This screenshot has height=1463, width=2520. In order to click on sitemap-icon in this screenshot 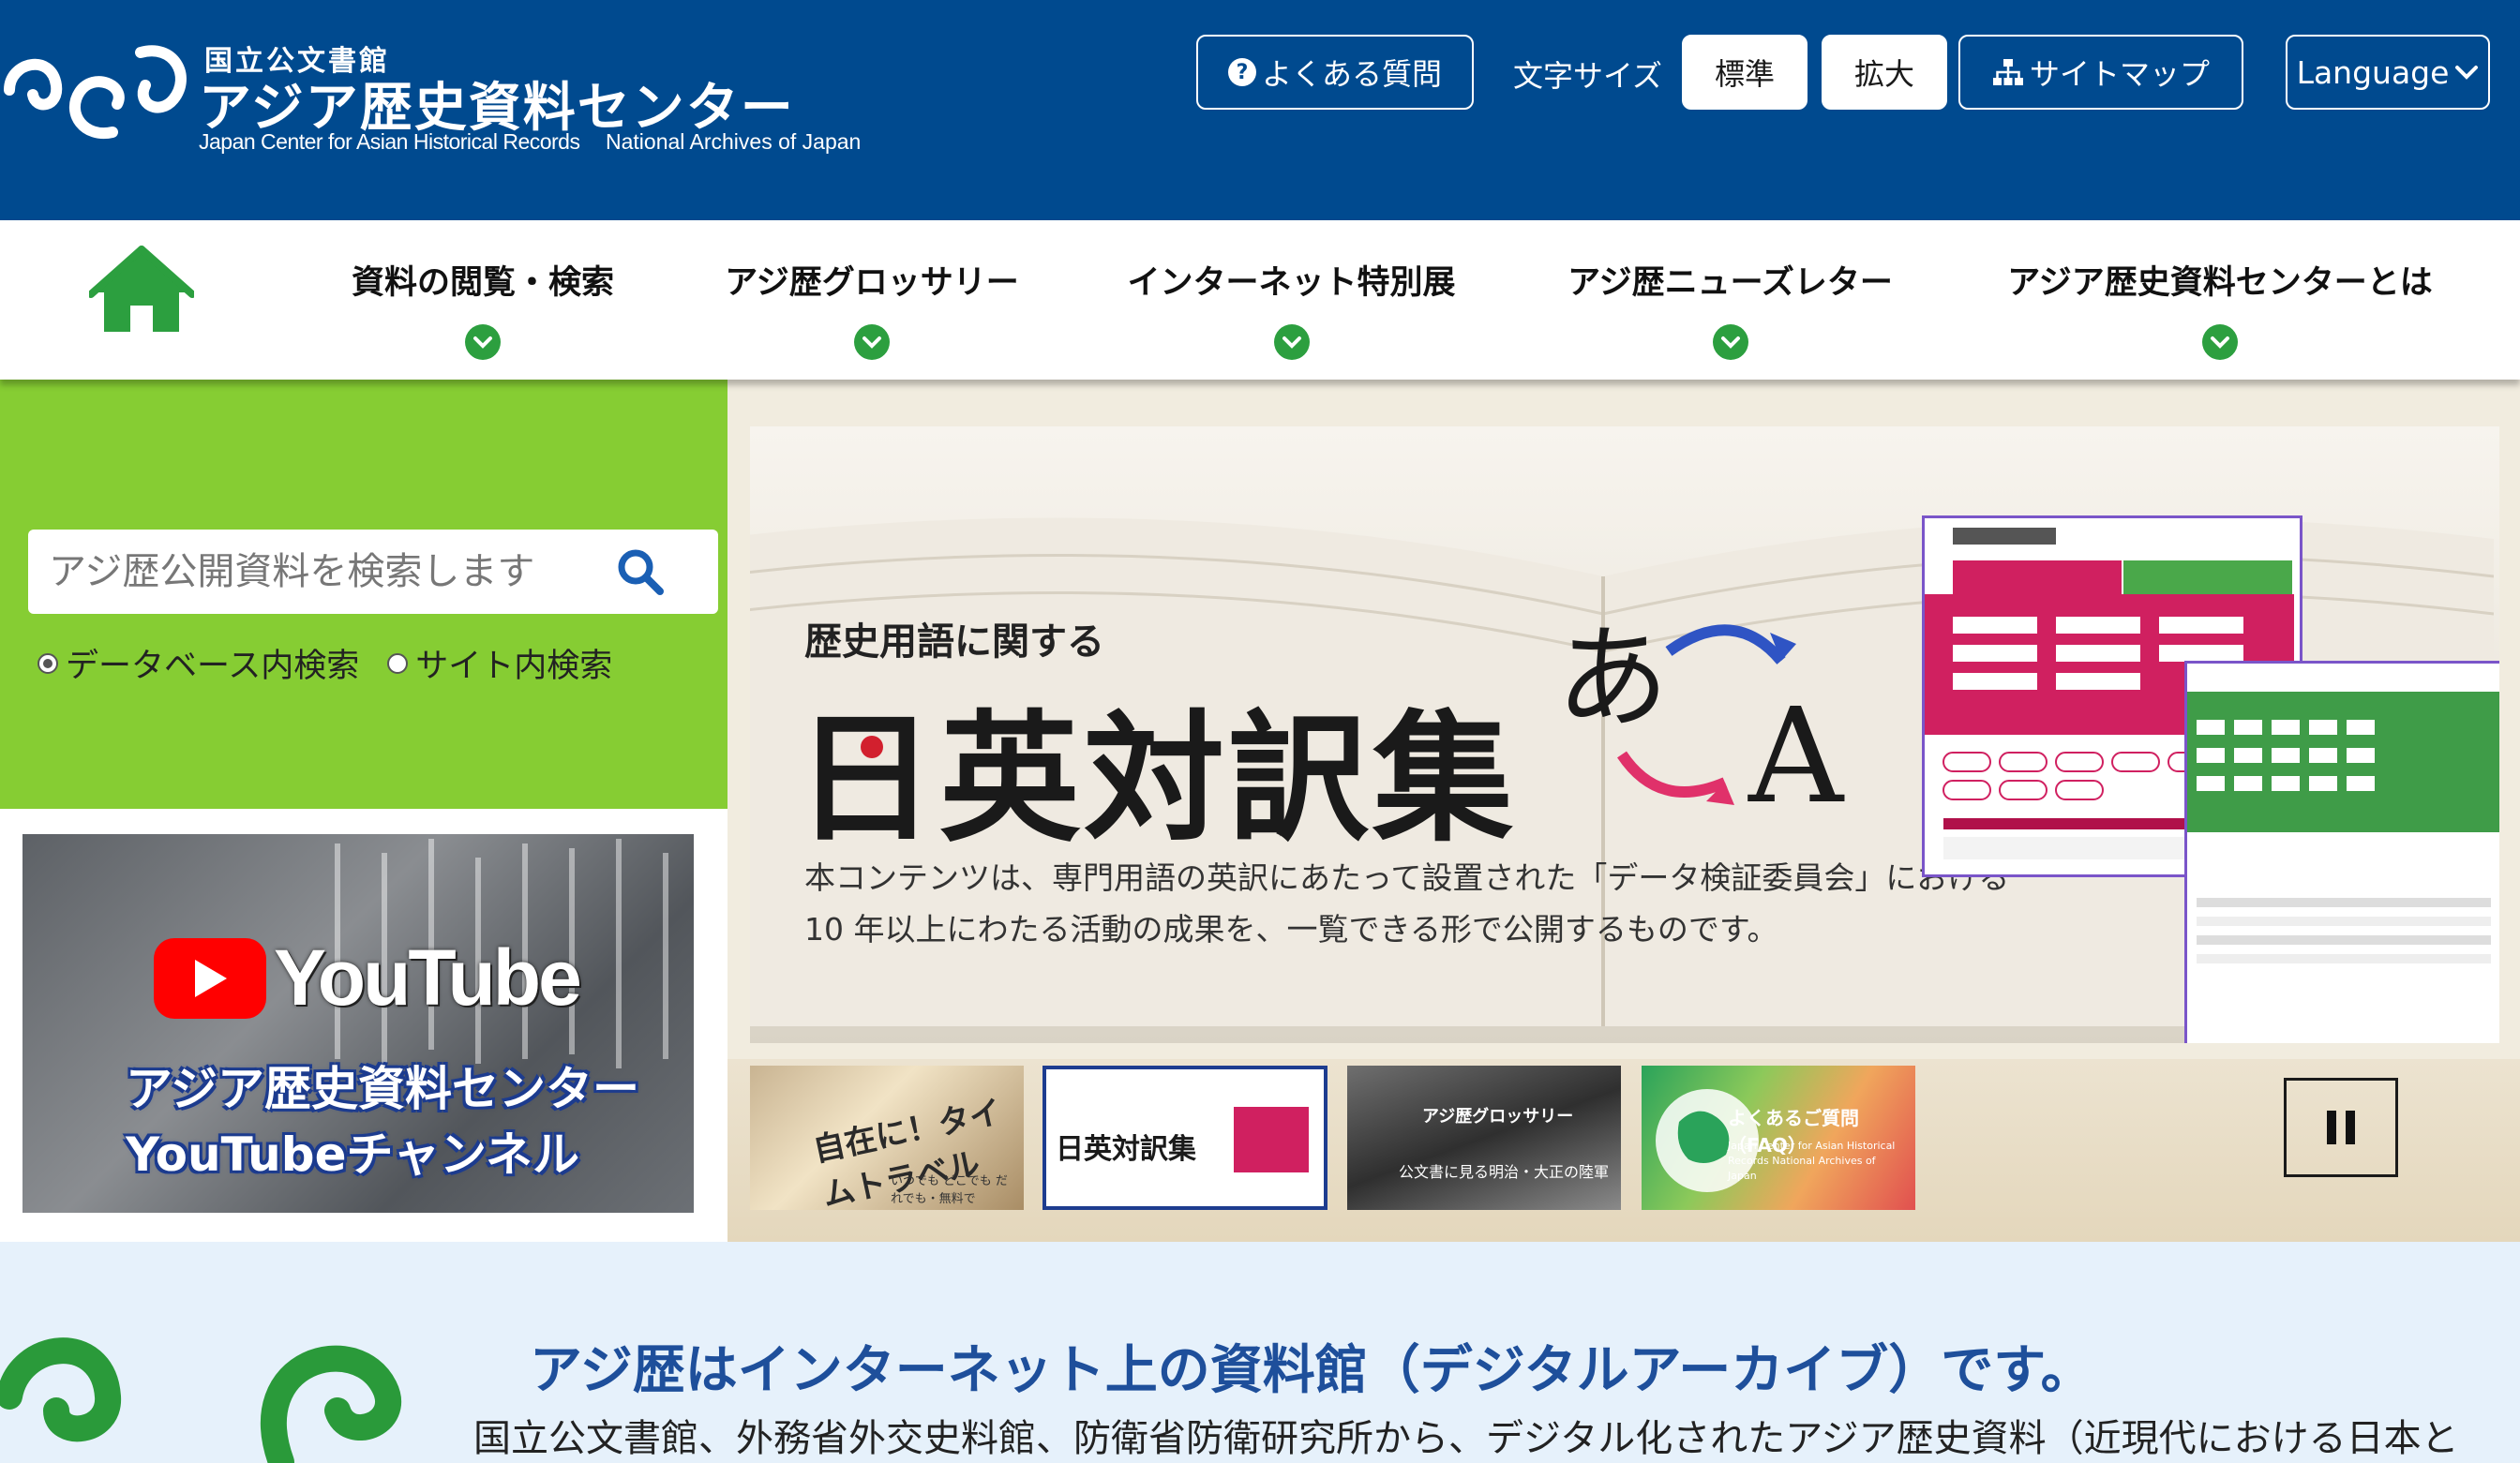, I will do `click(2008, 72)`.